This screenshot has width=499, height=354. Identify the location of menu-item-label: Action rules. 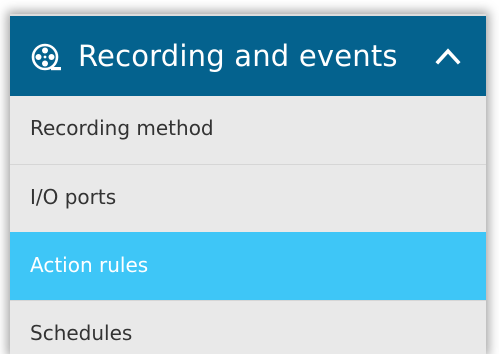
(89, 265).